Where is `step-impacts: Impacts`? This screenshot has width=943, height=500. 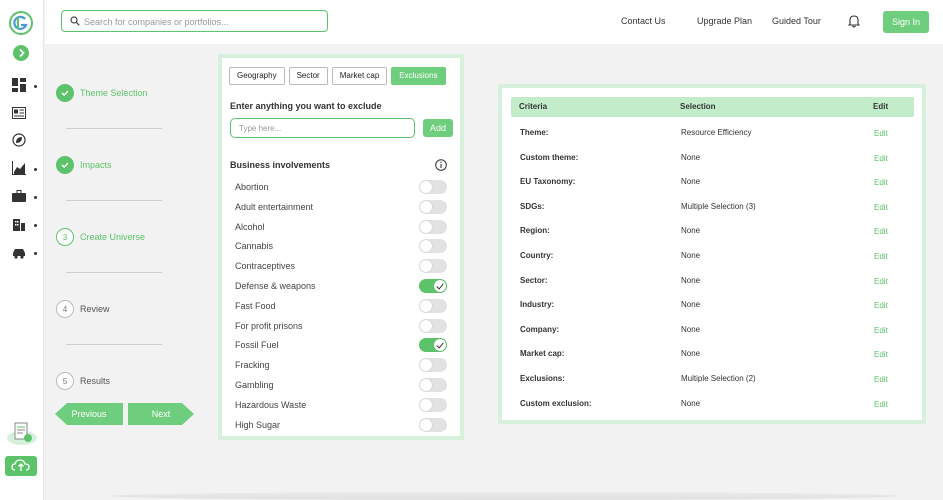
step-impacts: Impacts is located at coordinates (84, 165).